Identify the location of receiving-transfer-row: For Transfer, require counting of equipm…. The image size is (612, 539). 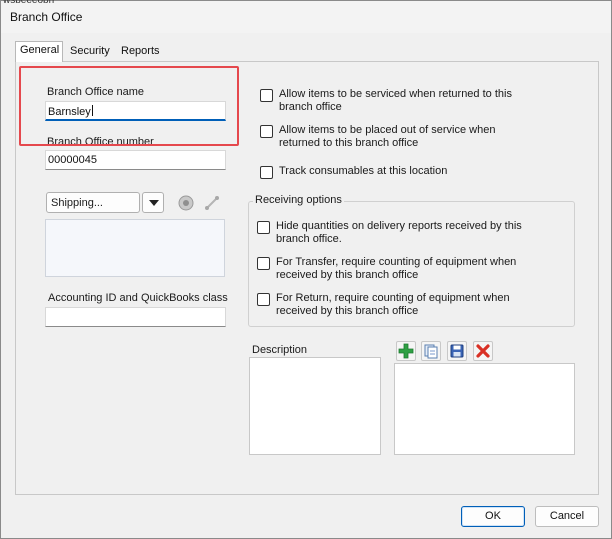
(407, 270).